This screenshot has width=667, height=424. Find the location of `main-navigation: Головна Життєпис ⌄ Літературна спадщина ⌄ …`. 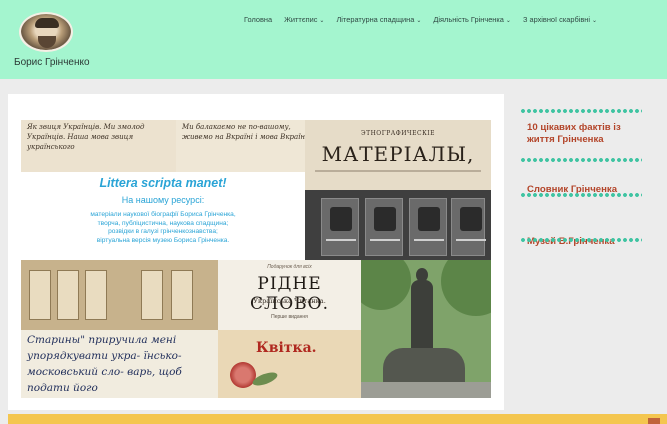

main-navigation: Головна Життєпис ⌄ Літературна спадщина ⌄ … is located at coordinates (420, 19).